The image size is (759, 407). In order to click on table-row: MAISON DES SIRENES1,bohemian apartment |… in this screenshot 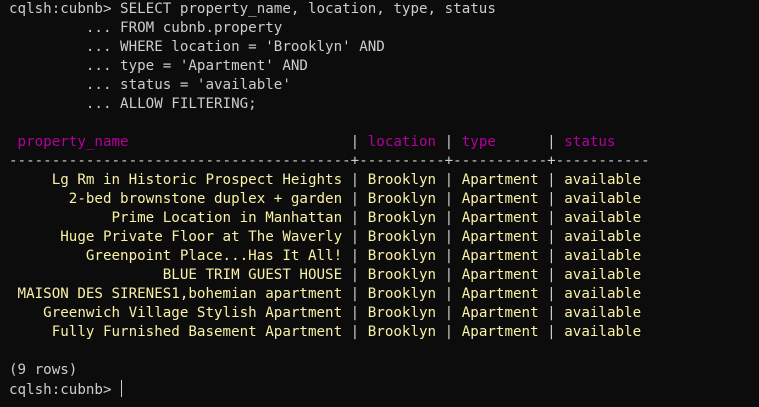, I will do `click(325, 294)`.